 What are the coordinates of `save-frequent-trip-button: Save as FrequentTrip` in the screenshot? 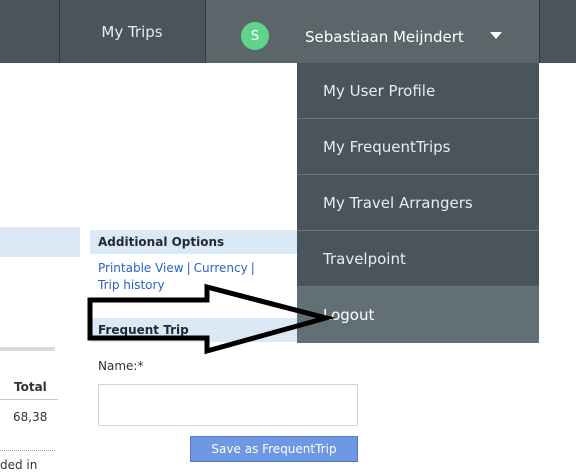 It's located at (274, 449).